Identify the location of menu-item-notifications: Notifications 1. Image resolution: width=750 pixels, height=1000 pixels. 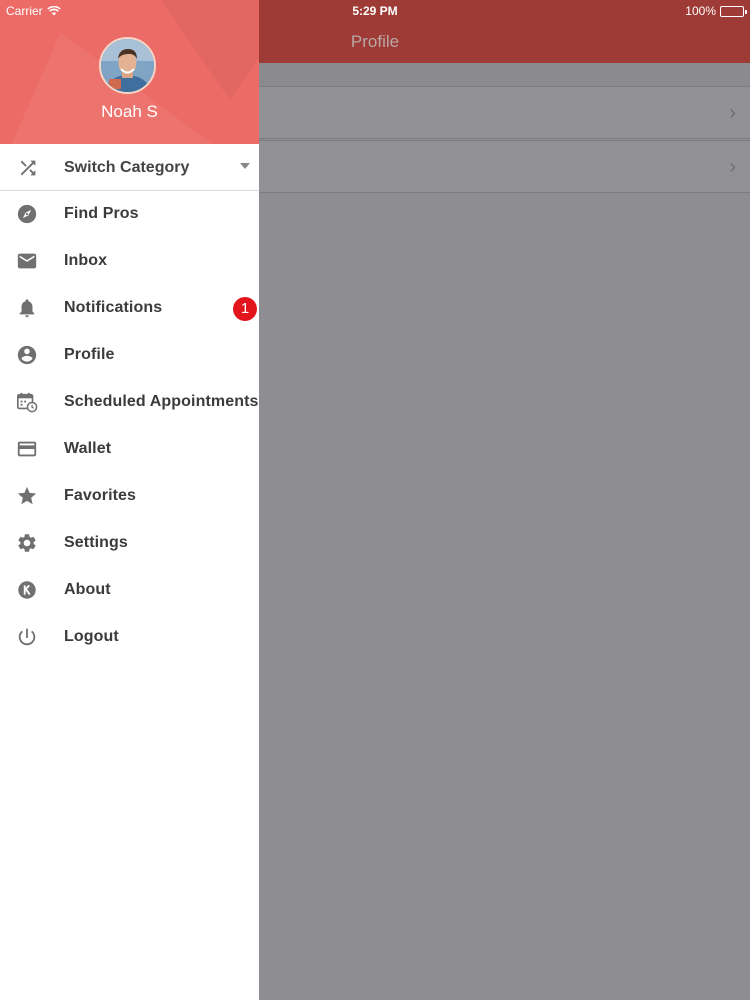
(129, 308).